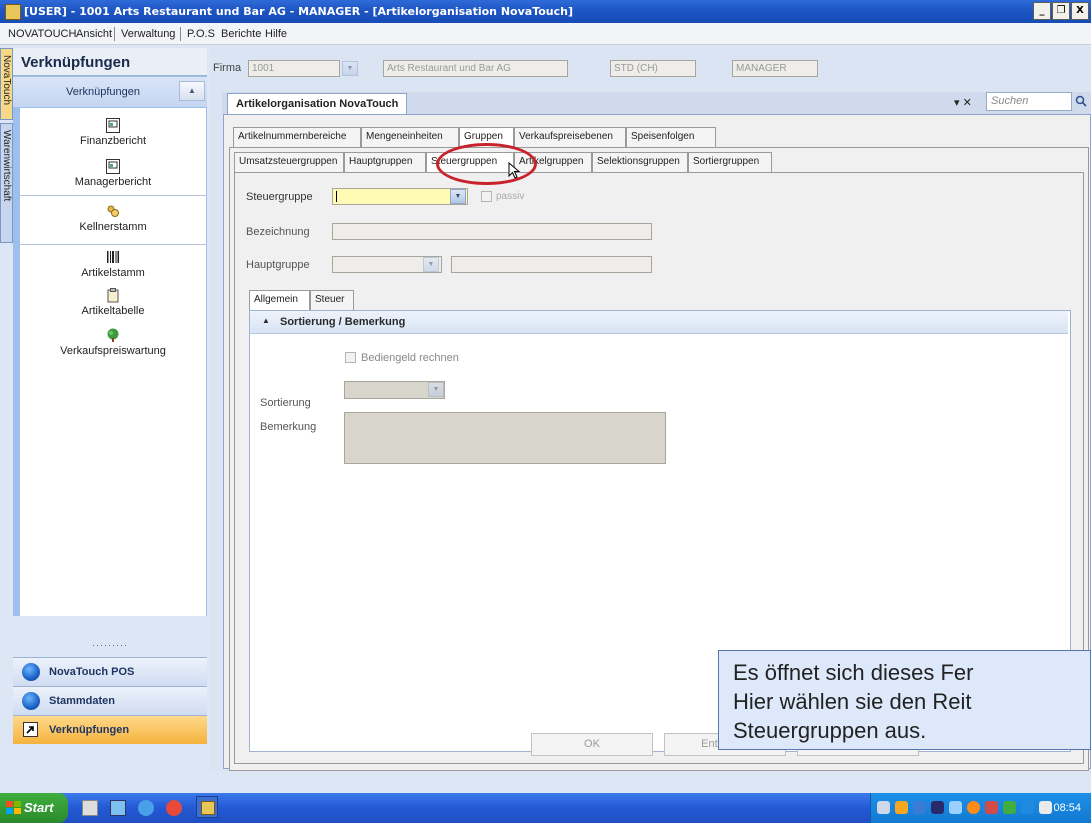 Image resolution: width=1091 pixels, height=823 pixels. Describe the element at coordinates (400, 196) in the screenshot. I see `steuergruppe-select` at that location.